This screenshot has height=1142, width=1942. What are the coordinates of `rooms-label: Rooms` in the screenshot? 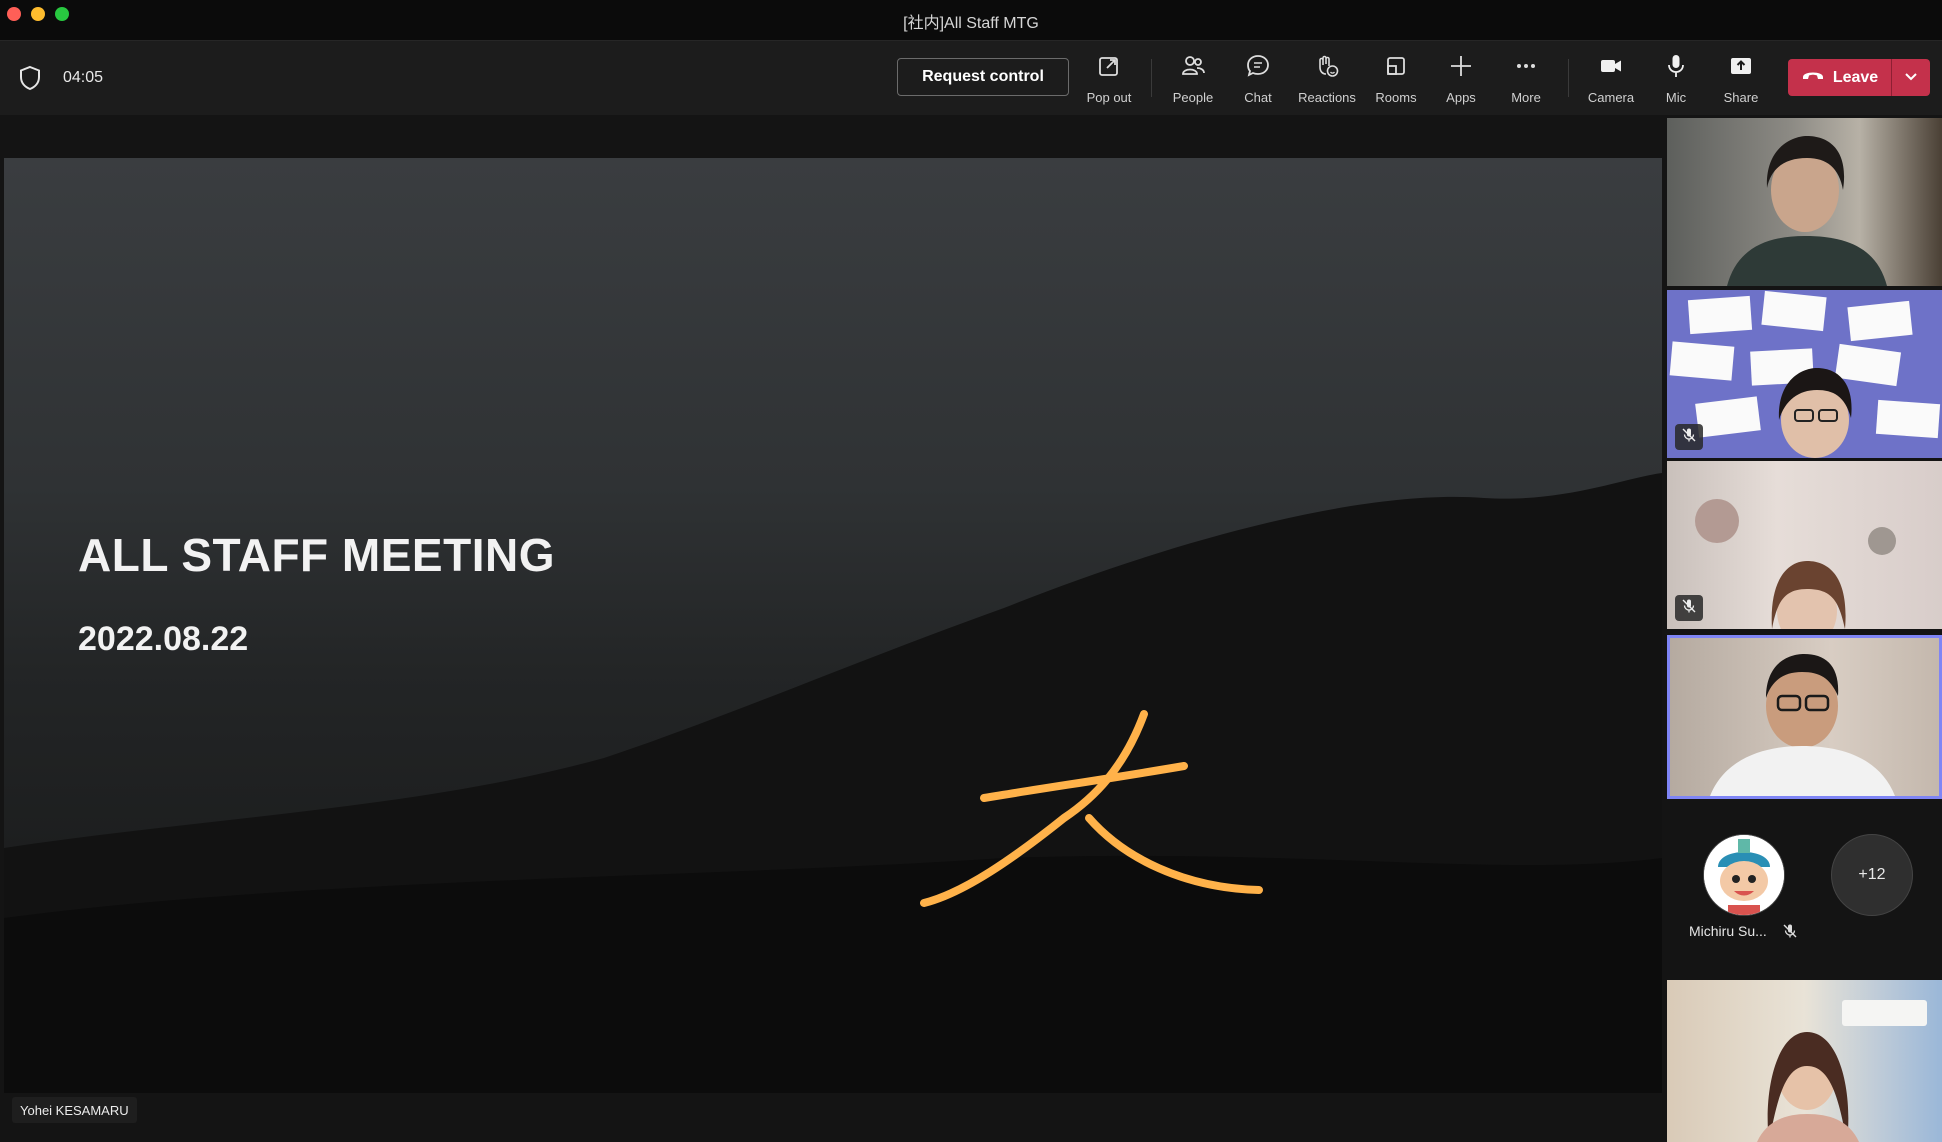 It's located at (1396, 97).